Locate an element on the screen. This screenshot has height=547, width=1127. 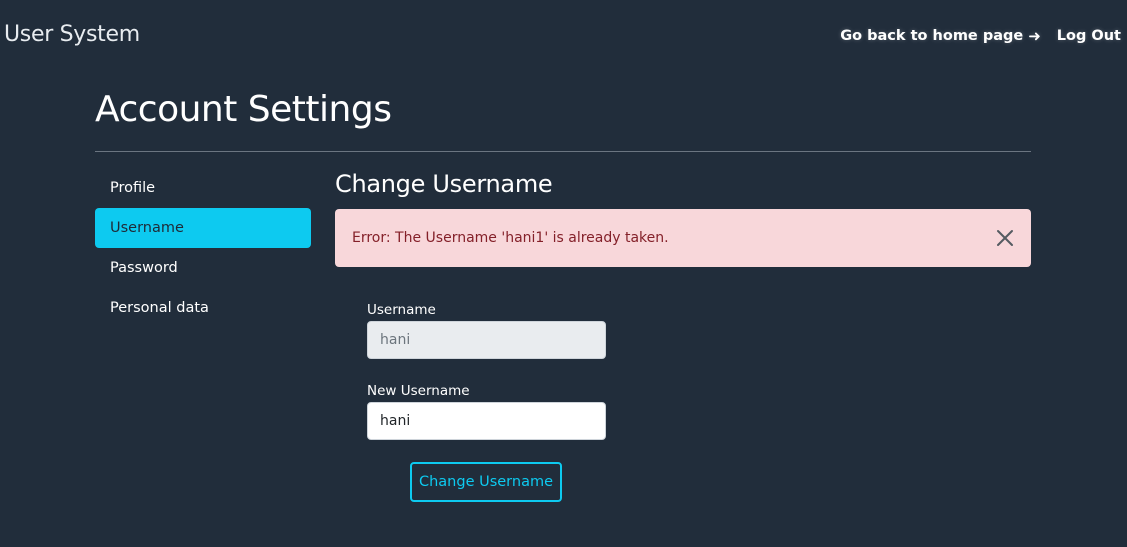
home-link-label: Go back to home page is located at coordinates (932, 36).